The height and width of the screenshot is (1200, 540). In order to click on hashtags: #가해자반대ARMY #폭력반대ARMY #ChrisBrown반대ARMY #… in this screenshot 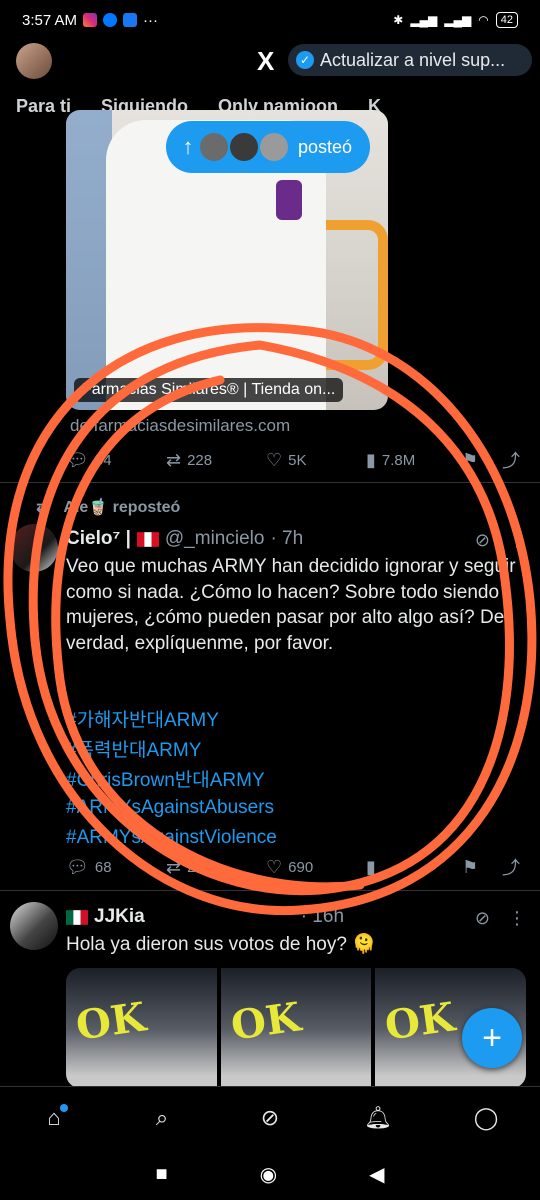, I will do `click(171, 781)`.